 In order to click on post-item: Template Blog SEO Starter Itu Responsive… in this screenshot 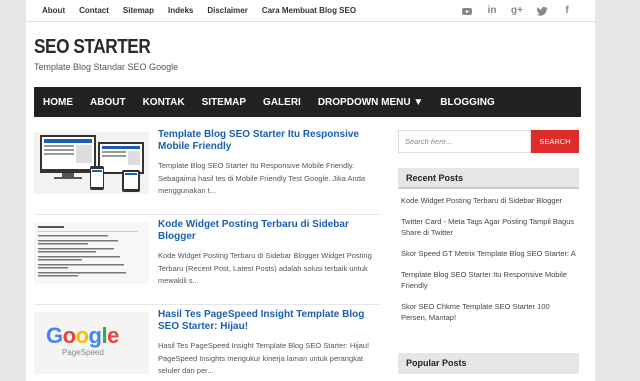, I will do `click(207, 171)`.